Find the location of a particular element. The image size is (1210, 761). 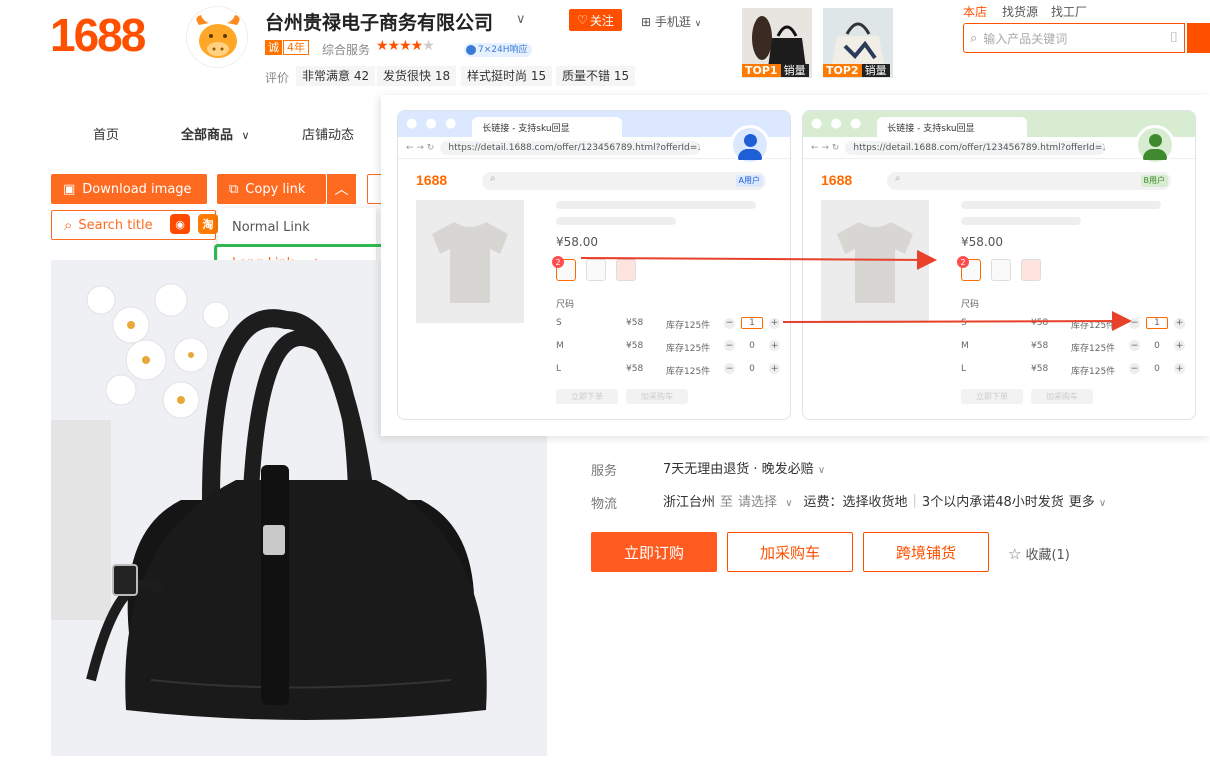

favorite-label: 收藏(1) is located at coordinates (1047, 555).